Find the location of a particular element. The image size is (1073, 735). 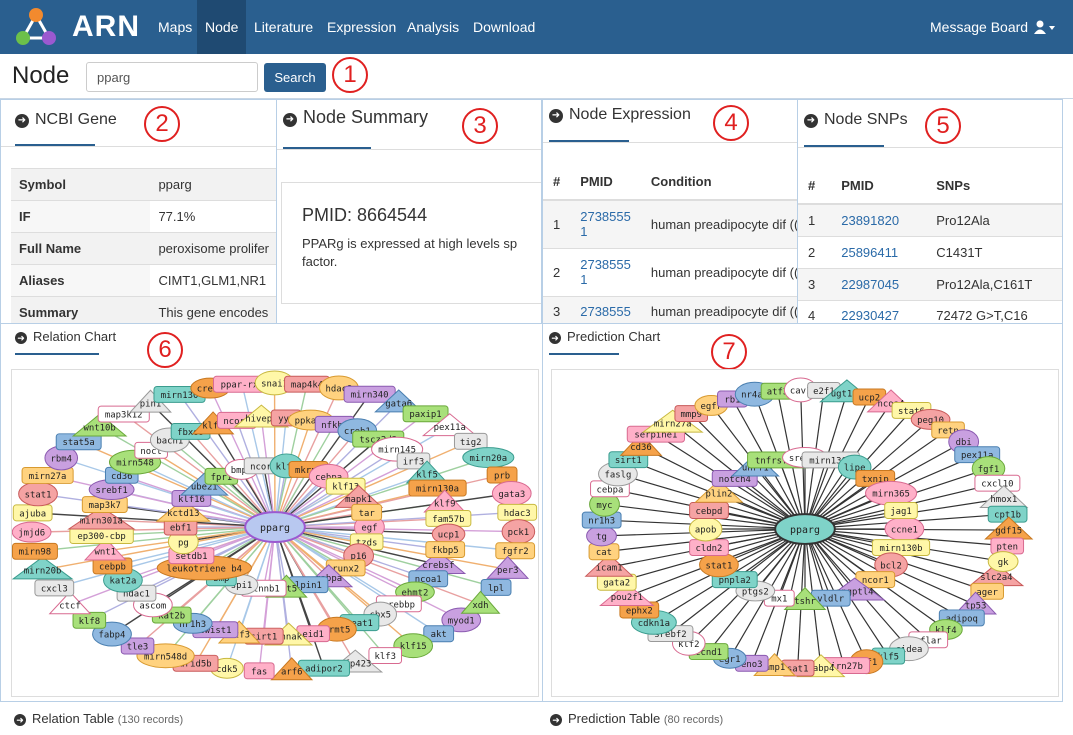

node-label: nr1h3 is located at coordinates (601, 522).